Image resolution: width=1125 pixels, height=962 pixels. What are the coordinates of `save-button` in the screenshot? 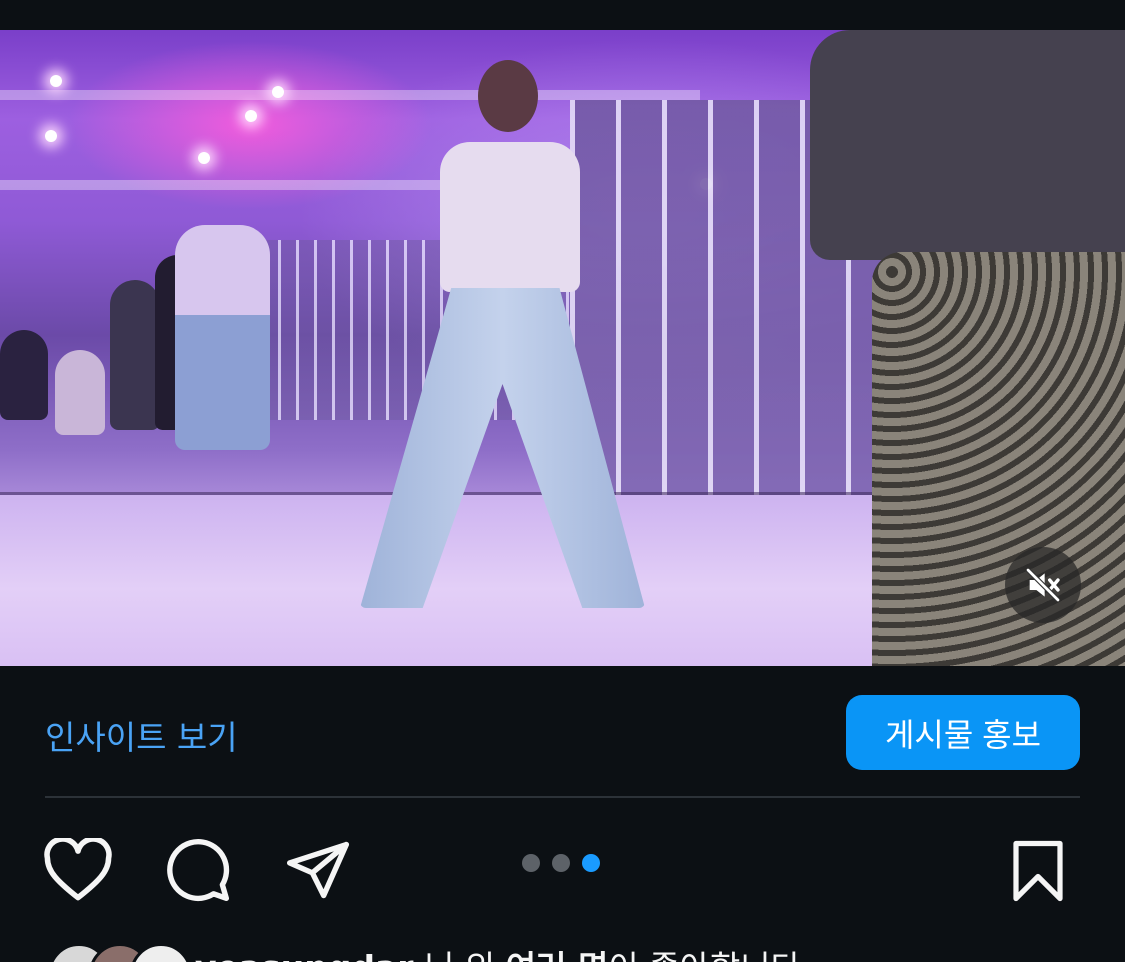 It's located at (1038, 873).